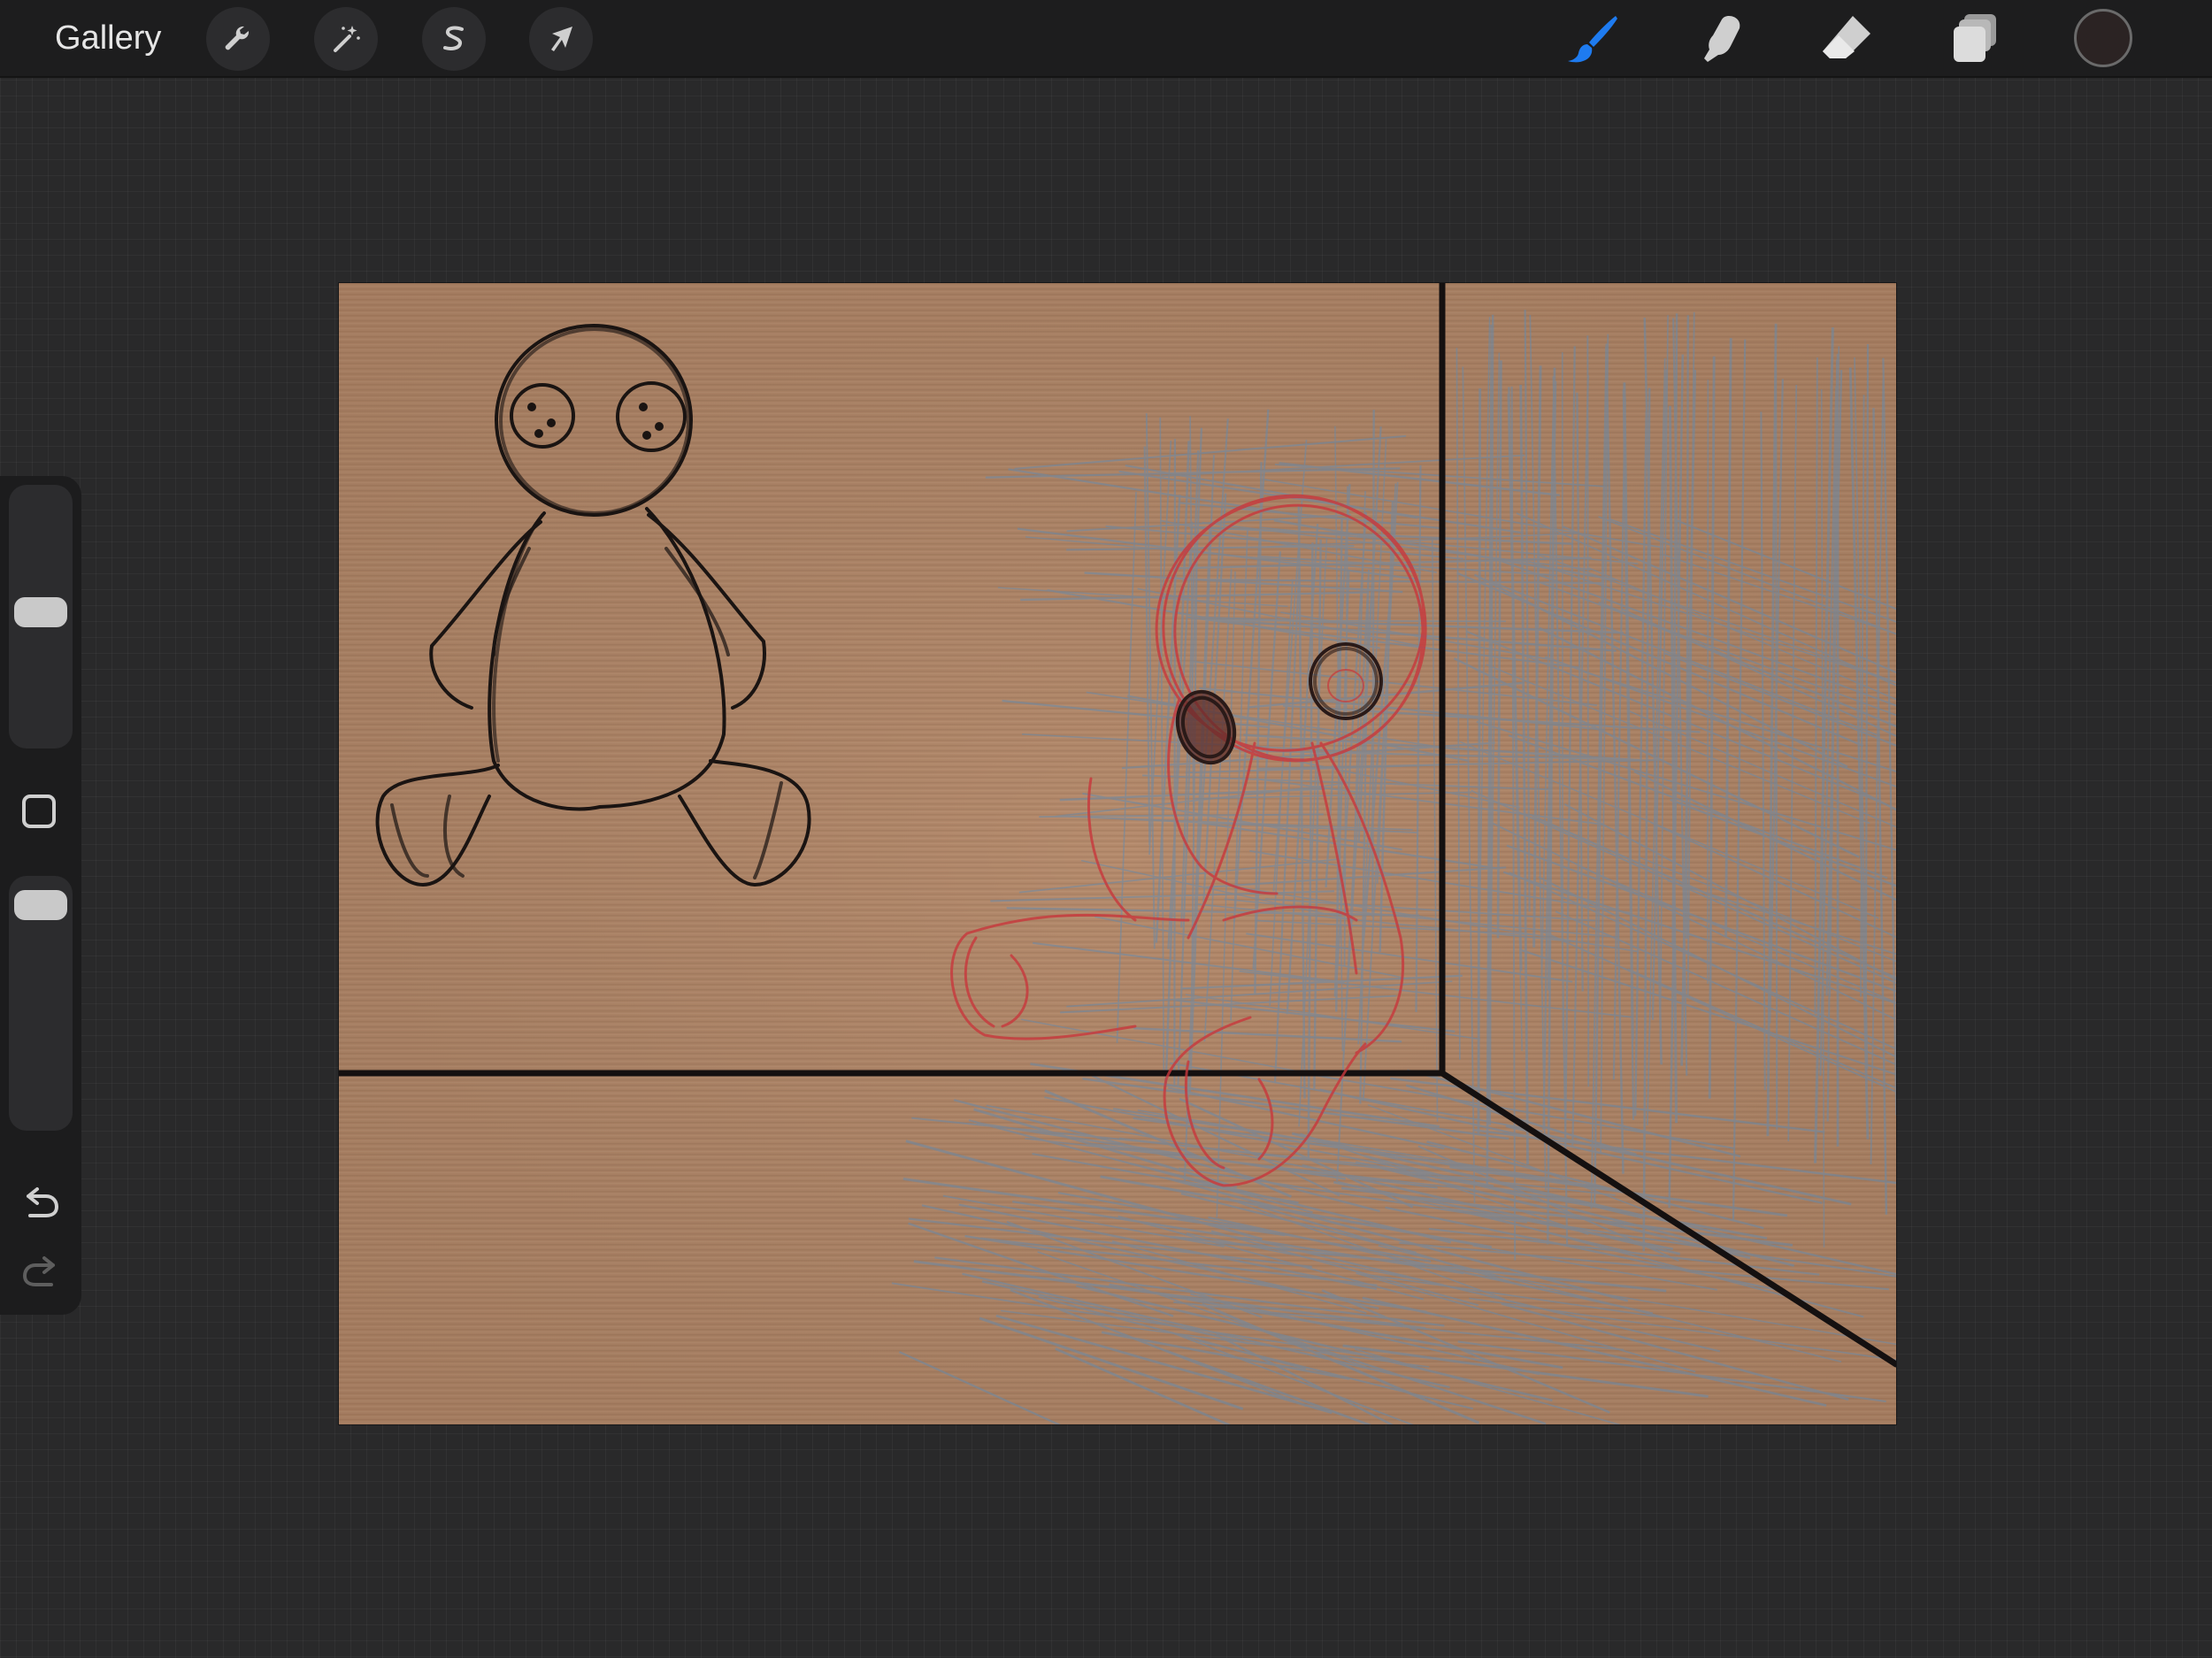  I want to click on adjustments-button, so click(346, 39).